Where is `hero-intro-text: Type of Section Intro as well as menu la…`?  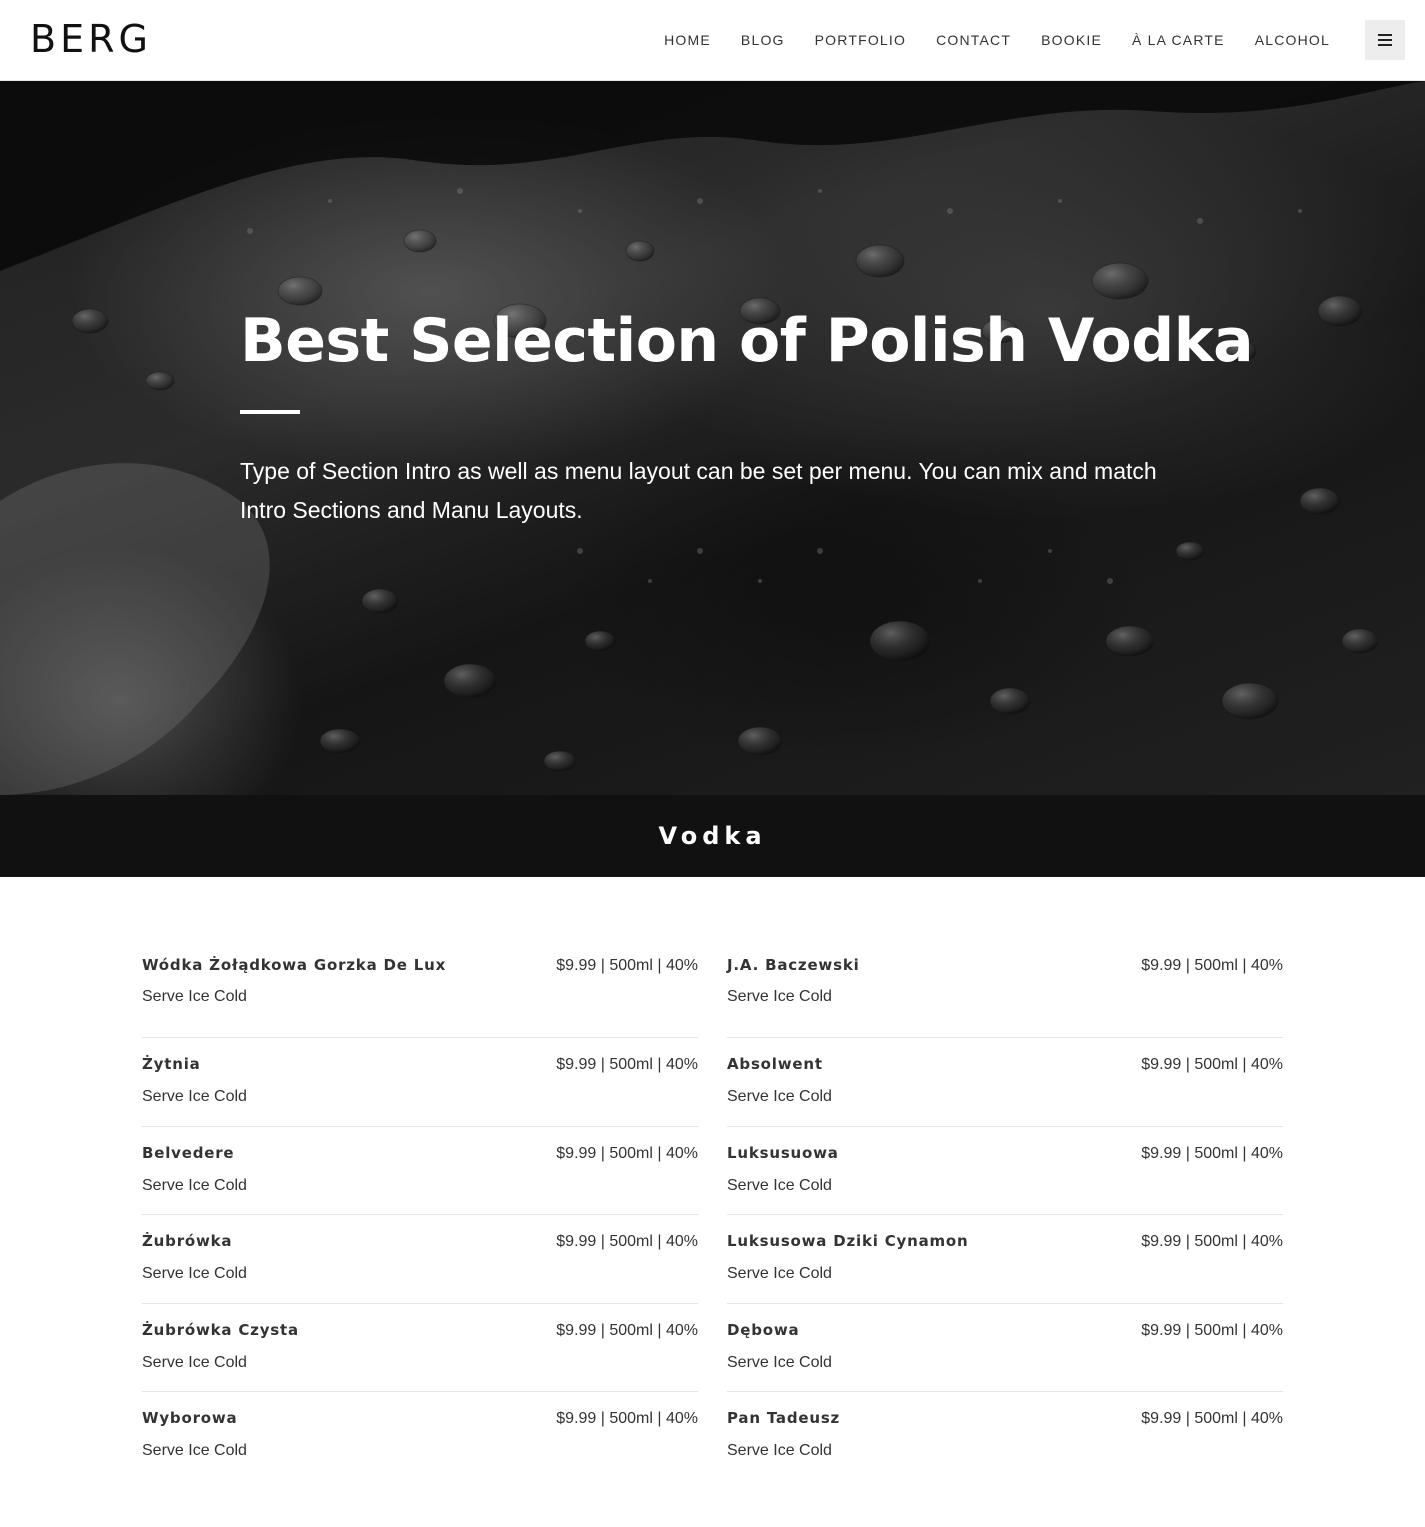
hero-intro-text: Type of Section Intro as well as menu la… is located at coordinates (698, 490).